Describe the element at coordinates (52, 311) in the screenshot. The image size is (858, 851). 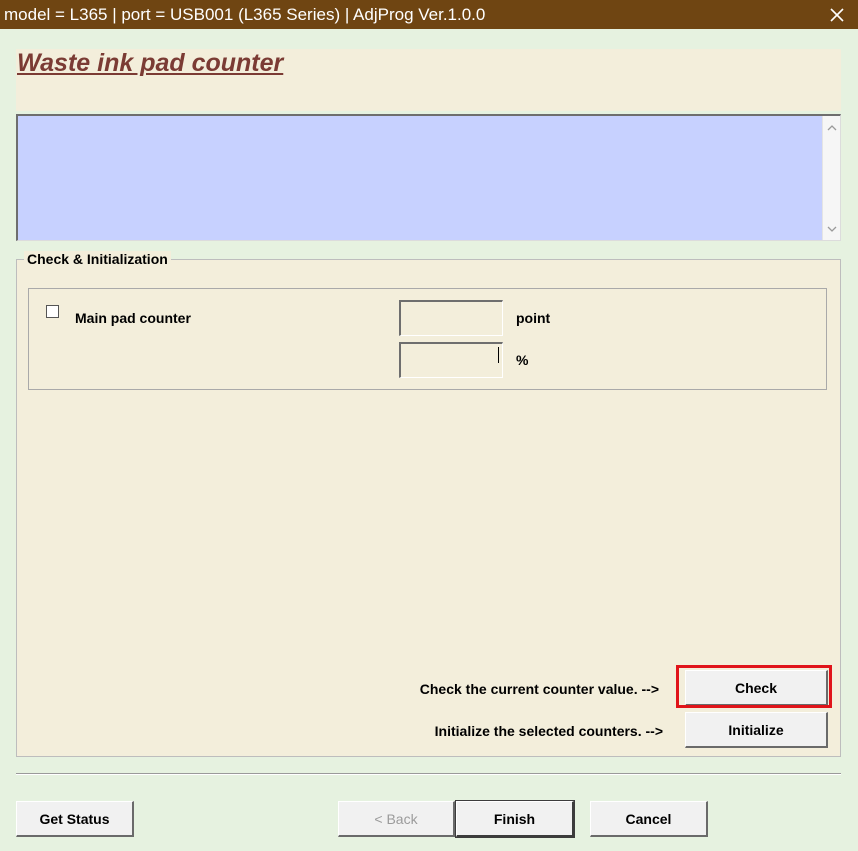
I see `main-pad-checkbox` at that location.